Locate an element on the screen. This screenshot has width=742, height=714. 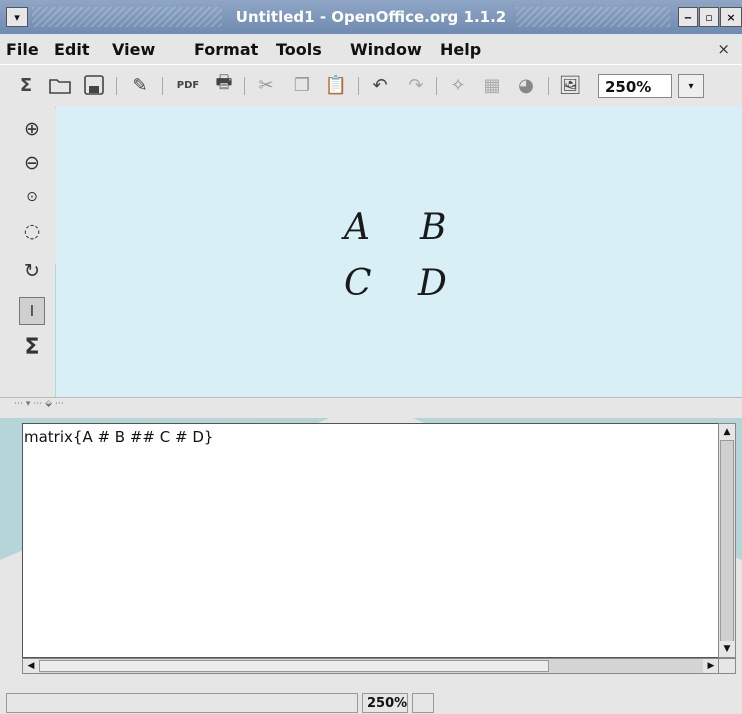
scroll-down-icon: ▼ is located at coordinates (727, 649).